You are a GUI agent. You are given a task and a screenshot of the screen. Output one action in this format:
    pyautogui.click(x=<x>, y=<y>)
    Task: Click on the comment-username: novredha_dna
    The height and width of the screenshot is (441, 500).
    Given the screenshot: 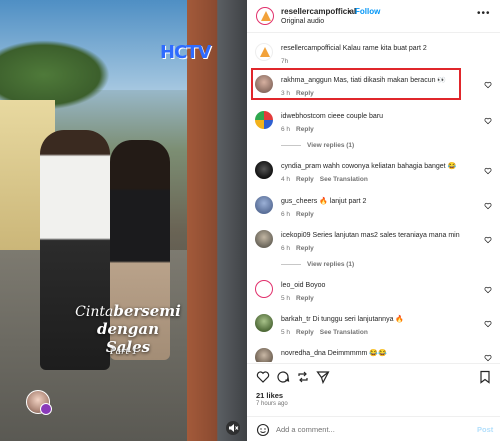 What is the action you would take?
    pyautogui.click(x=303, y=353)
    